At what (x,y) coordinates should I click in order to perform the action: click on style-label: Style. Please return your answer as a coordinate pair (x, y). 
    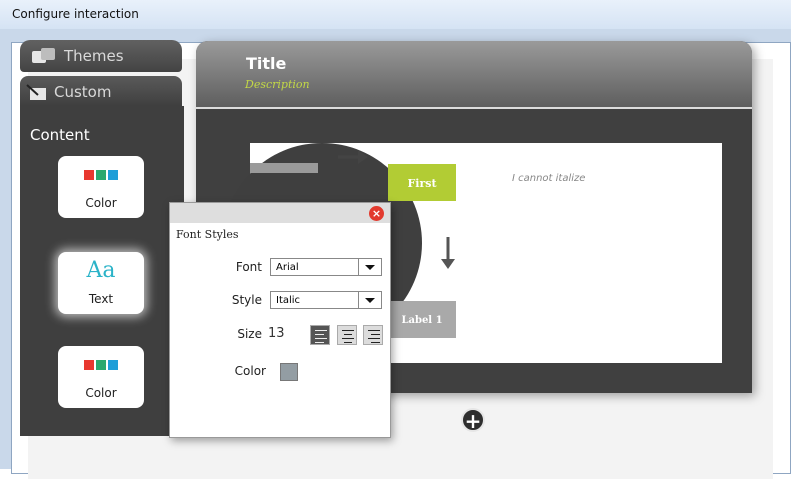
    Looking at the image, I should click on (246, 300).